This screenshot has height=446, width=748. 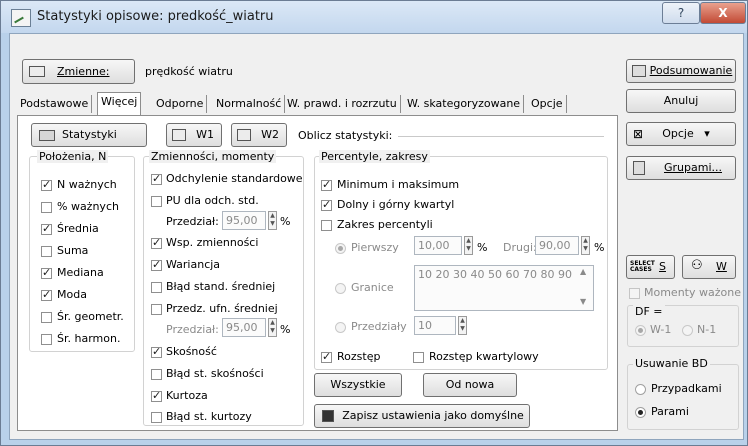 I want to click on std-dev-checkbox, so click(x=156, y=178).